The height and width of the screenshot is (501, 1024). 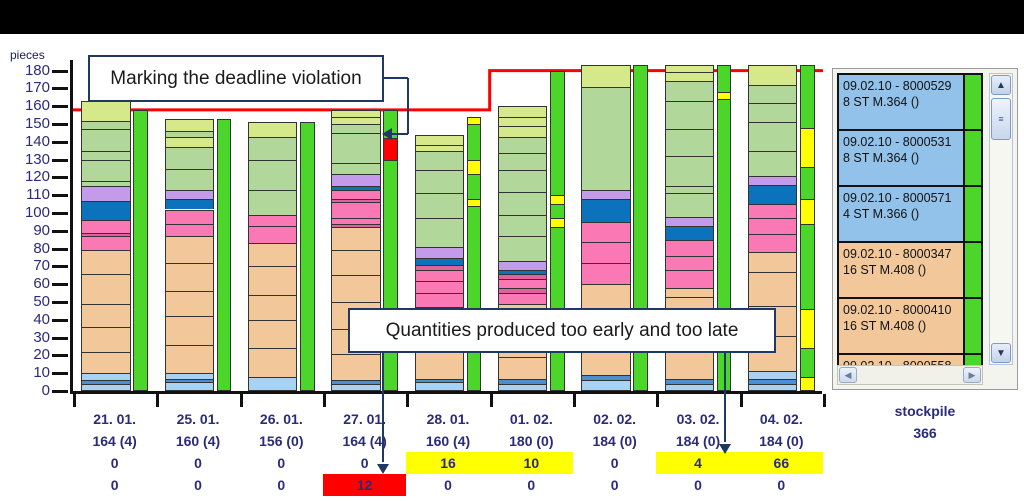 I want to click on callout-deadline-violation: Marking the deadline violation, so click(x=236, y=78).